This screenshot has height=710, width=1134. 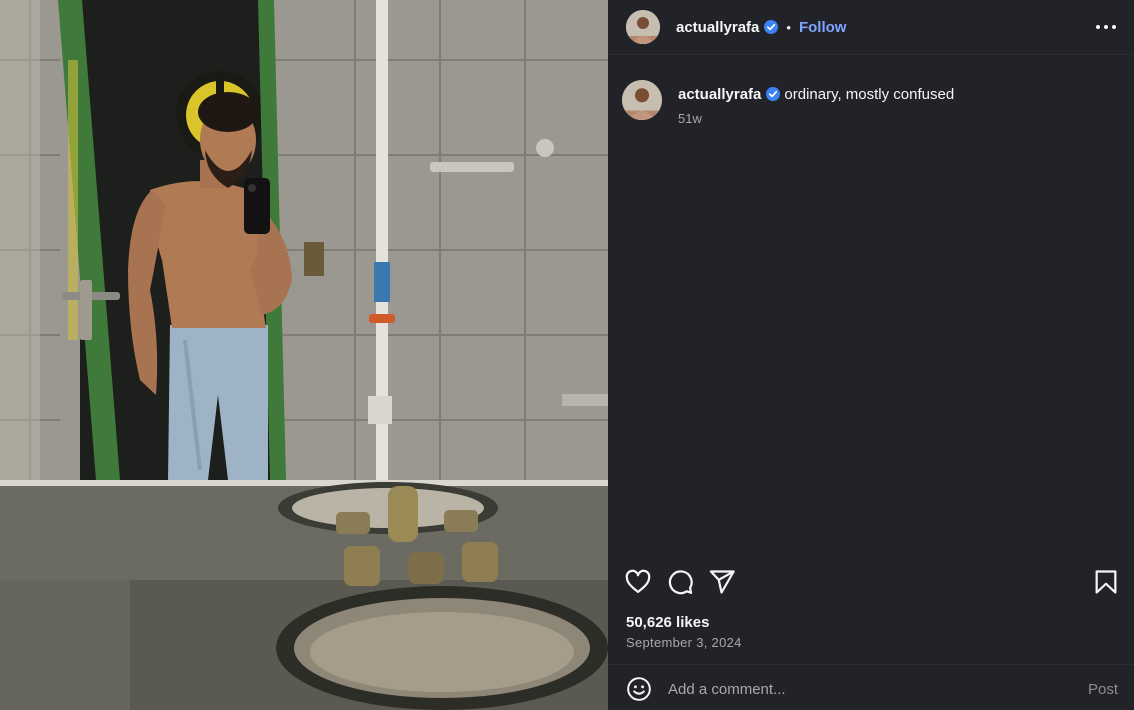 What do you see at coordinates (869, 94) in the screenshot?
I see `caption-text: ordinary, mostly confused` at bounding box center [869, 94].